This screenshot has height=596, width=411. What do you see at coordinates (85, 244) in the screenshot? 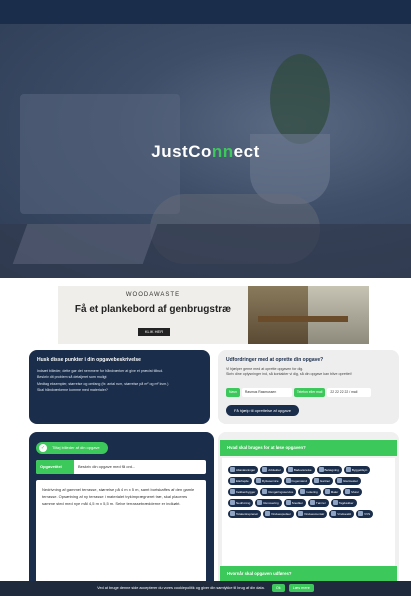
I see `hero-photo-papers` at bounding box center [85, 244].